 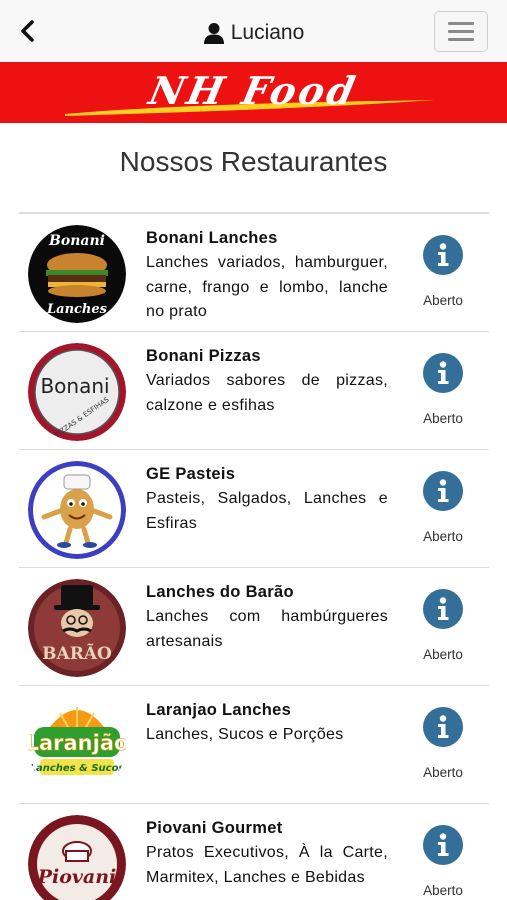 What do you see at coordinates (267, 629) in the screenshot?
I see `restaurant-description: Lanches com hambúrgueres artesanais` at bounding box center [267, 629].